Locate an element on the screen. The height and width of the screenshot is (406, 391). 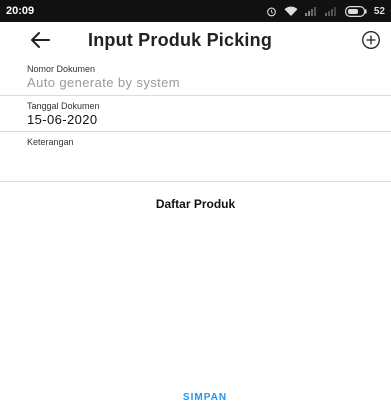
alarm-icon is located at coordinates (271, 11).